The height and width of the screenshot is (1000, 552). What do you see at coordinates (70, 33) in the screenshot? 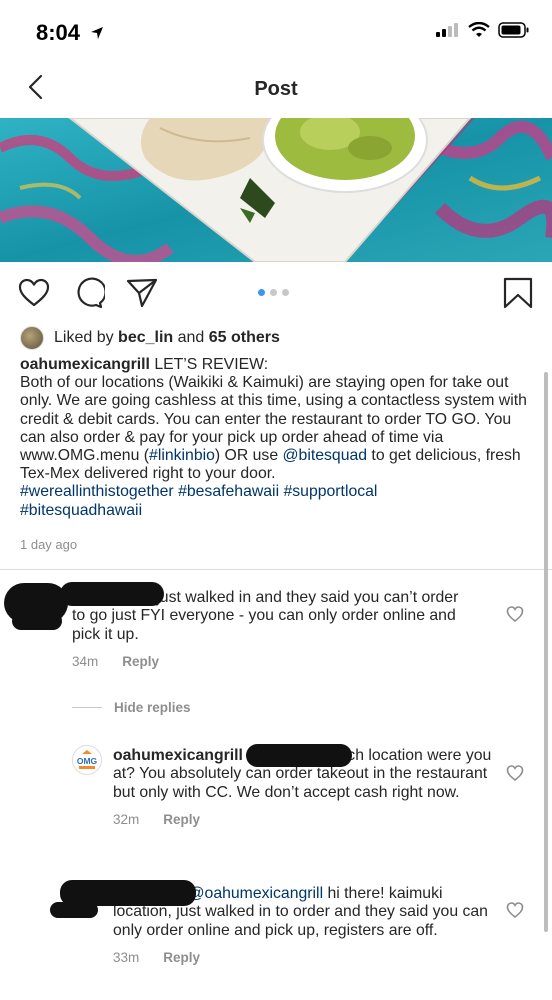
I see `status-time: 8:04` at bounding box center [70, 33].